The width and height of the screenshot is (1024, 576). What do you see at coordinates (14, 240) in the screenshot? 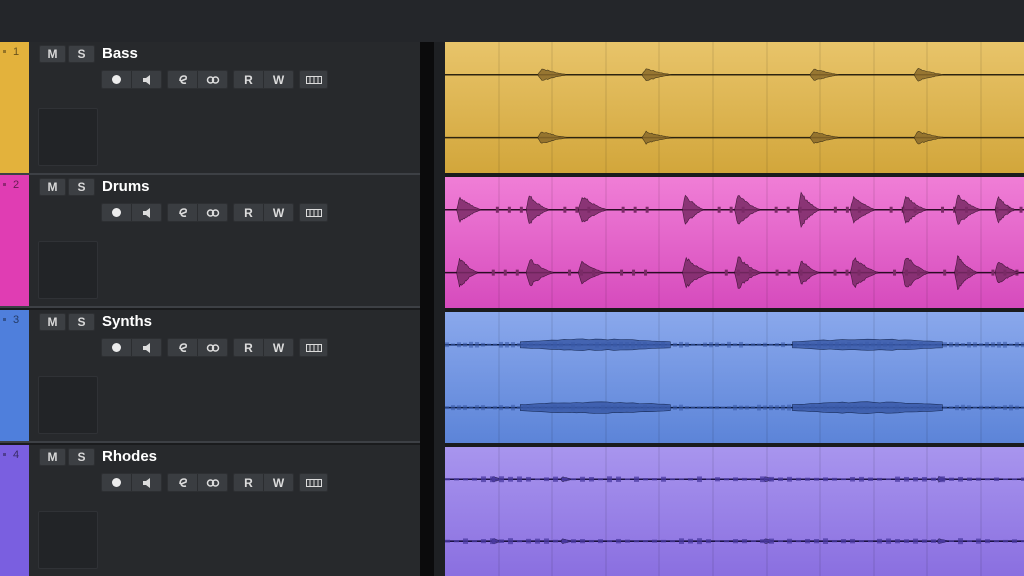
I see `track-color-strip: 2` at bounding box center [14, 240].